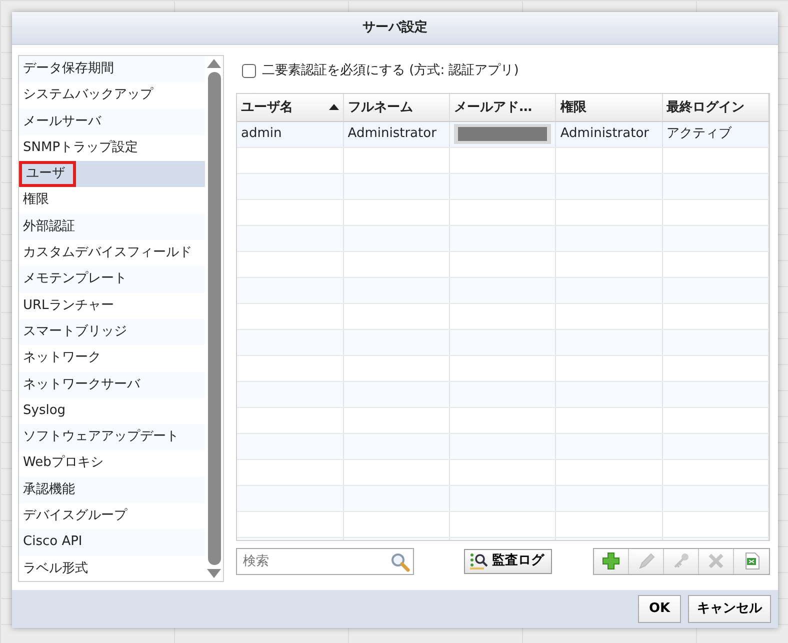 The image size is (788, 643). Describe the element at coordinates (112, 358) in the screenshot. I see `sidebar-item: ネットワーク` at that location.